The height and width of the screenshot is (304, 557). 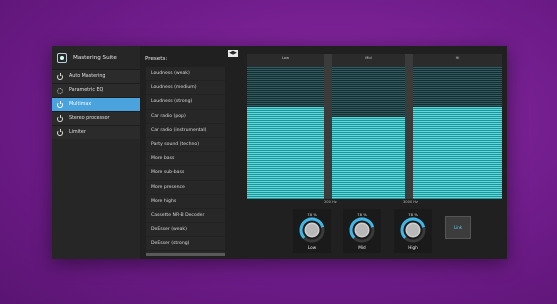 I want to click on sidebar-item-auto-mastering: Auto Mastering, so click(x=96, y=76).